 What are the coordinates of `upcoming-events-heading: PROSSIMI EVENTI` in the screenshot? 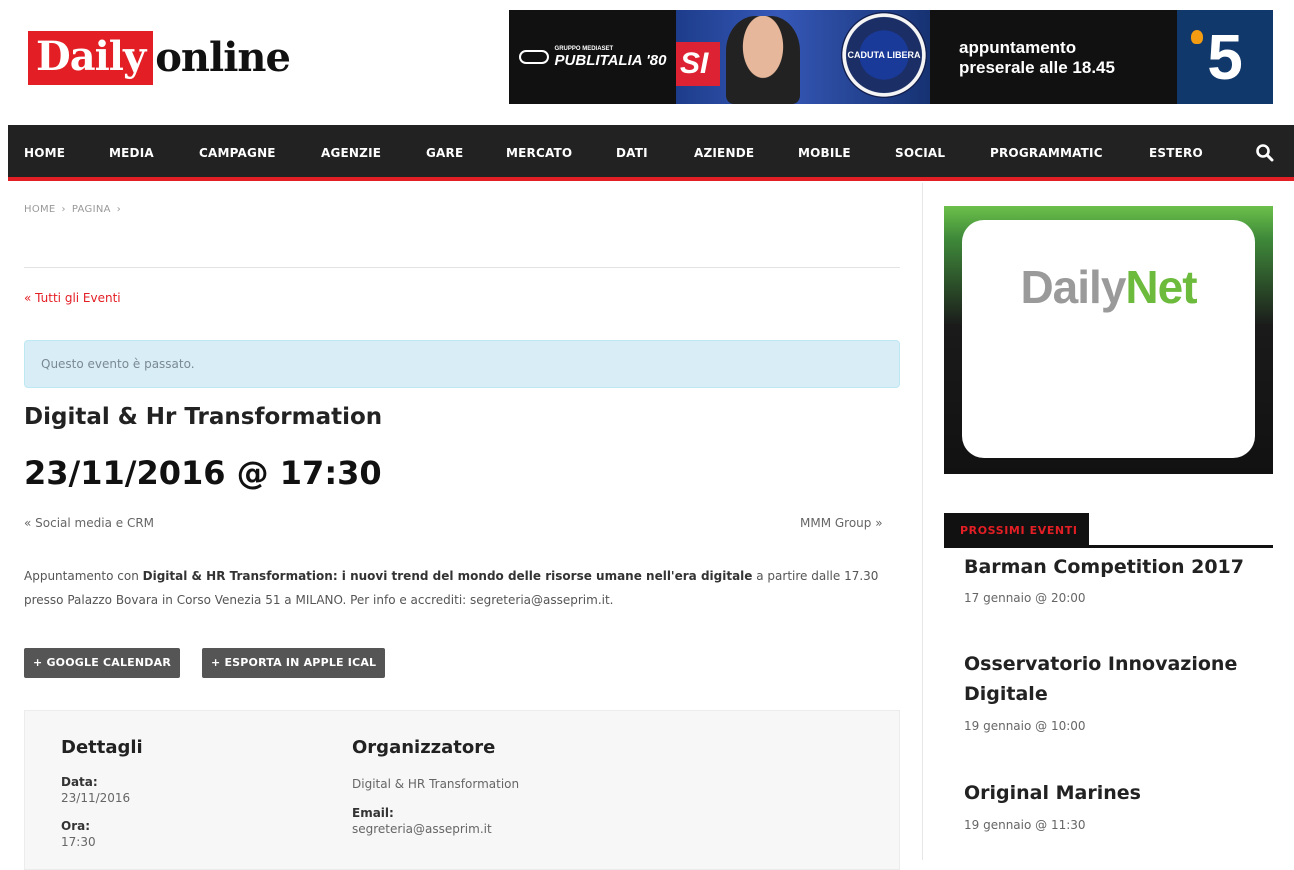 It's located at (1016, 529).